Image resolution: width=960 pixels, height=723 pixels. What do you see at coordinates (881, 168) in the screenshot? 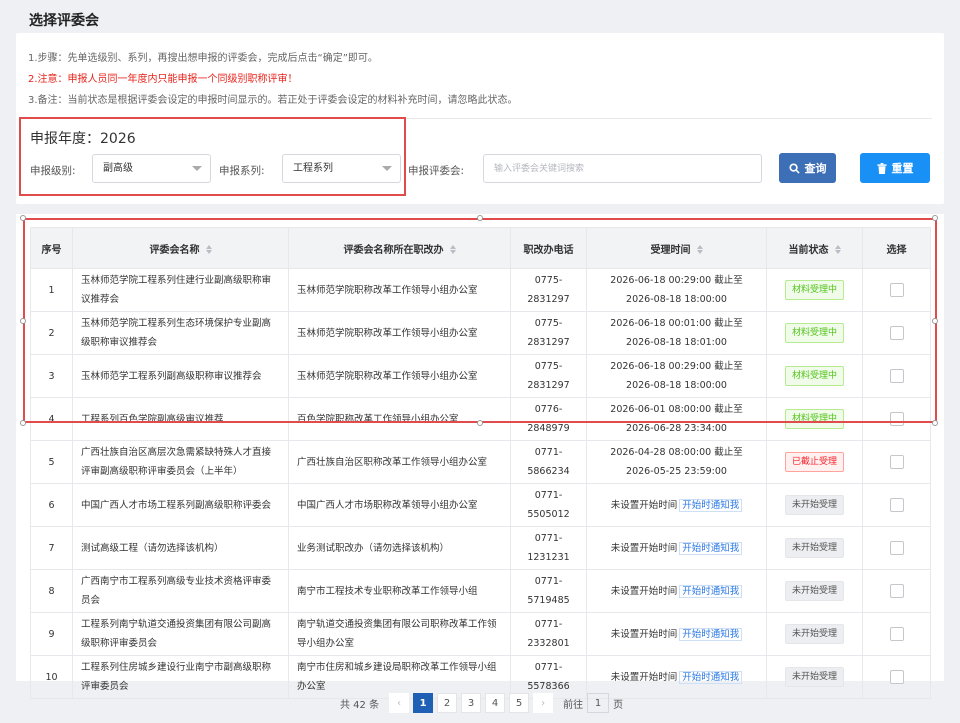
I see `trash-icon` at bounding box center [881, 168].